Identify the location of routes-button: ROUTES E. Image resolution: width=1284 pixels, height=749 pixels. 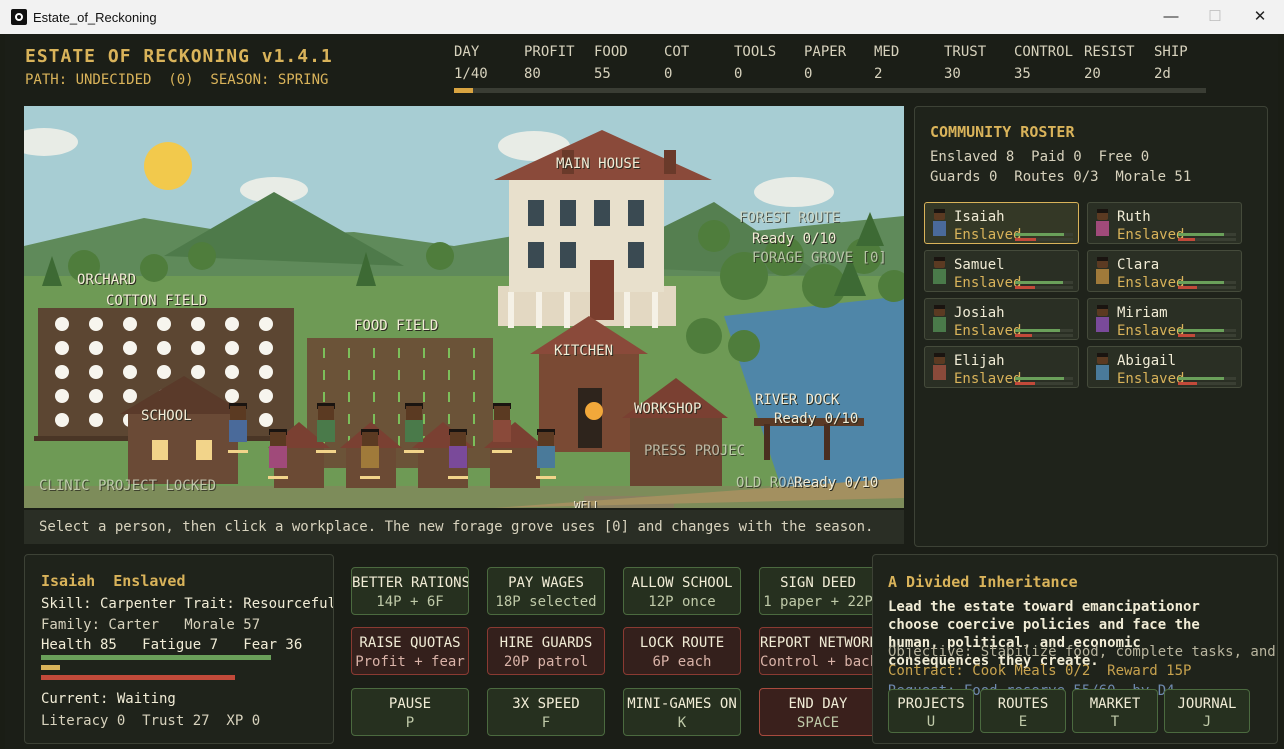
(1023, 711).